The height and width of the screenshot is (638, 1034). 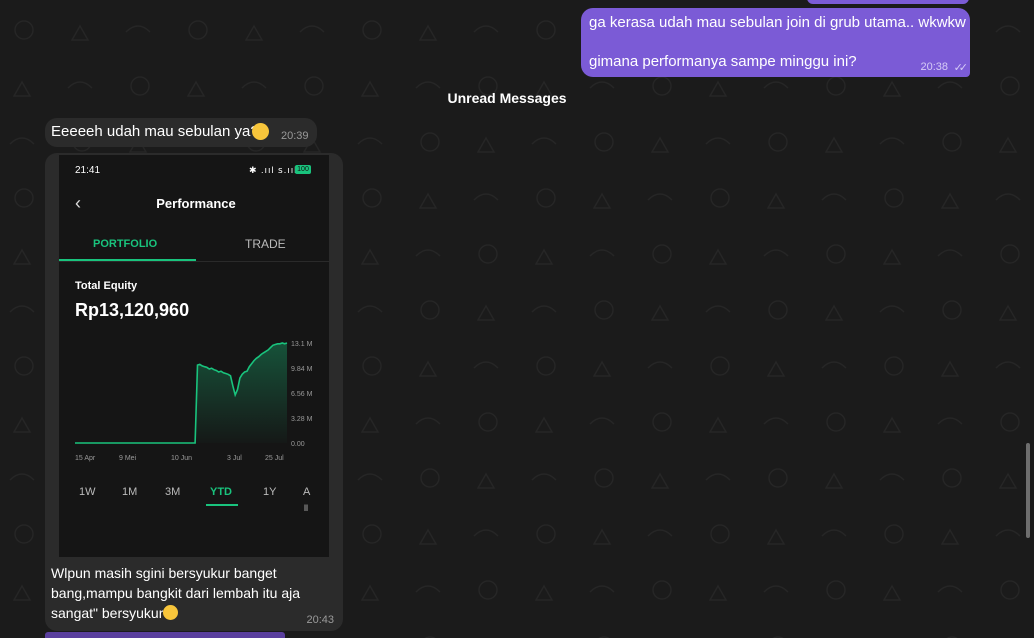 What do you see at coordinates (307, 492) in the screenshot?
I see `timeframe-all: A` at bounding box center [307, 492].